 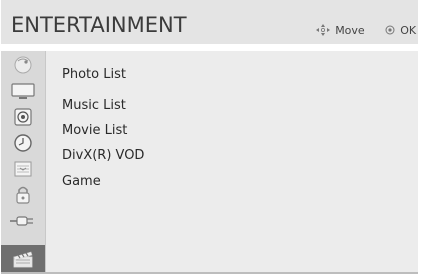 I want to click on ok-hint: OK, so click(x=400, y=30).